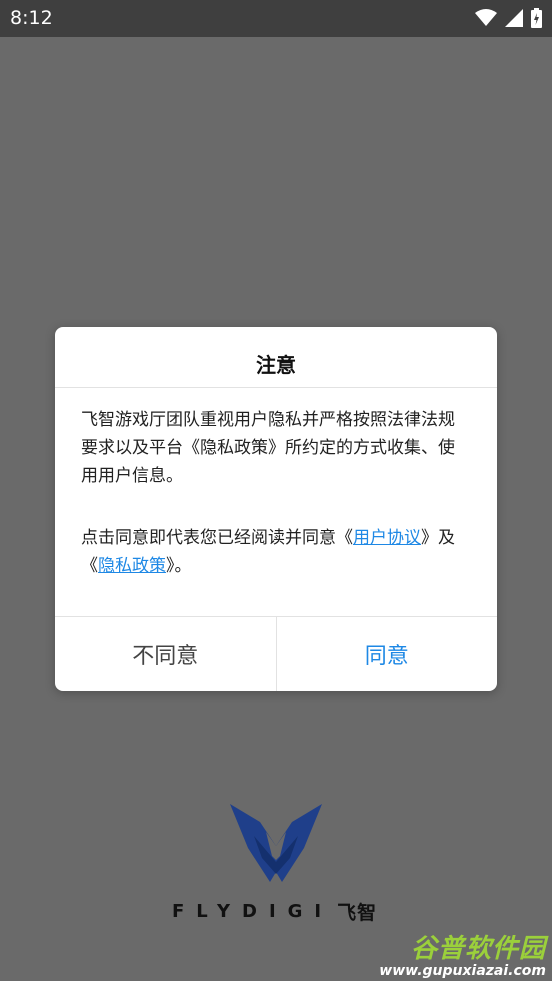 The width and height of the screenshot is (552, 981). I want to click on watermark-url: www.gupuxiazai.com, so click(462, 971).